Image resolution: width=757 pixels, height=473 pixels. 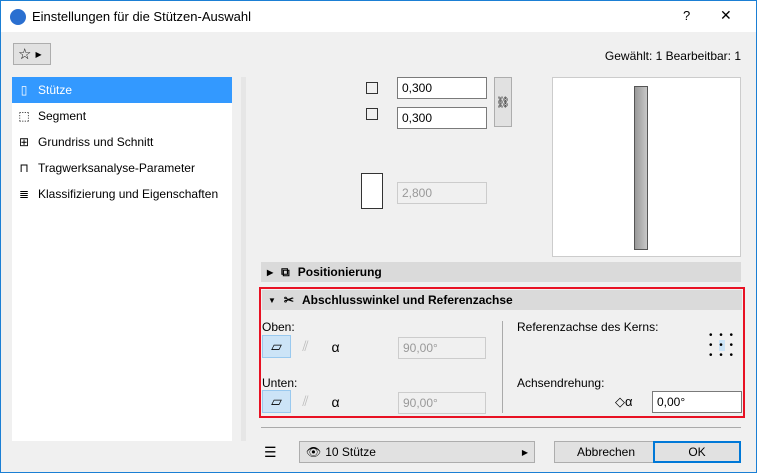 What do you see at coordinates (697, 452) in the screenshot?
I see `ok-button: OK` at bounding box center [697, 452].